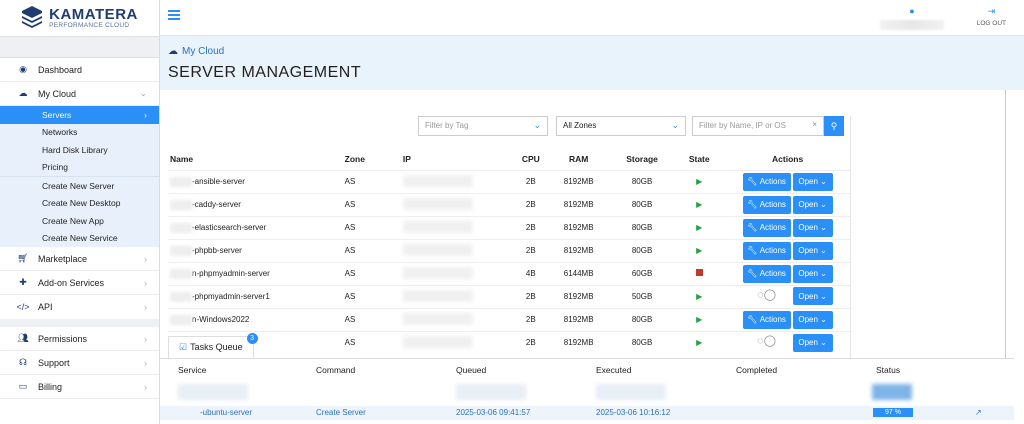  I want to click on menu-toggle-icon, so click(174, 15).